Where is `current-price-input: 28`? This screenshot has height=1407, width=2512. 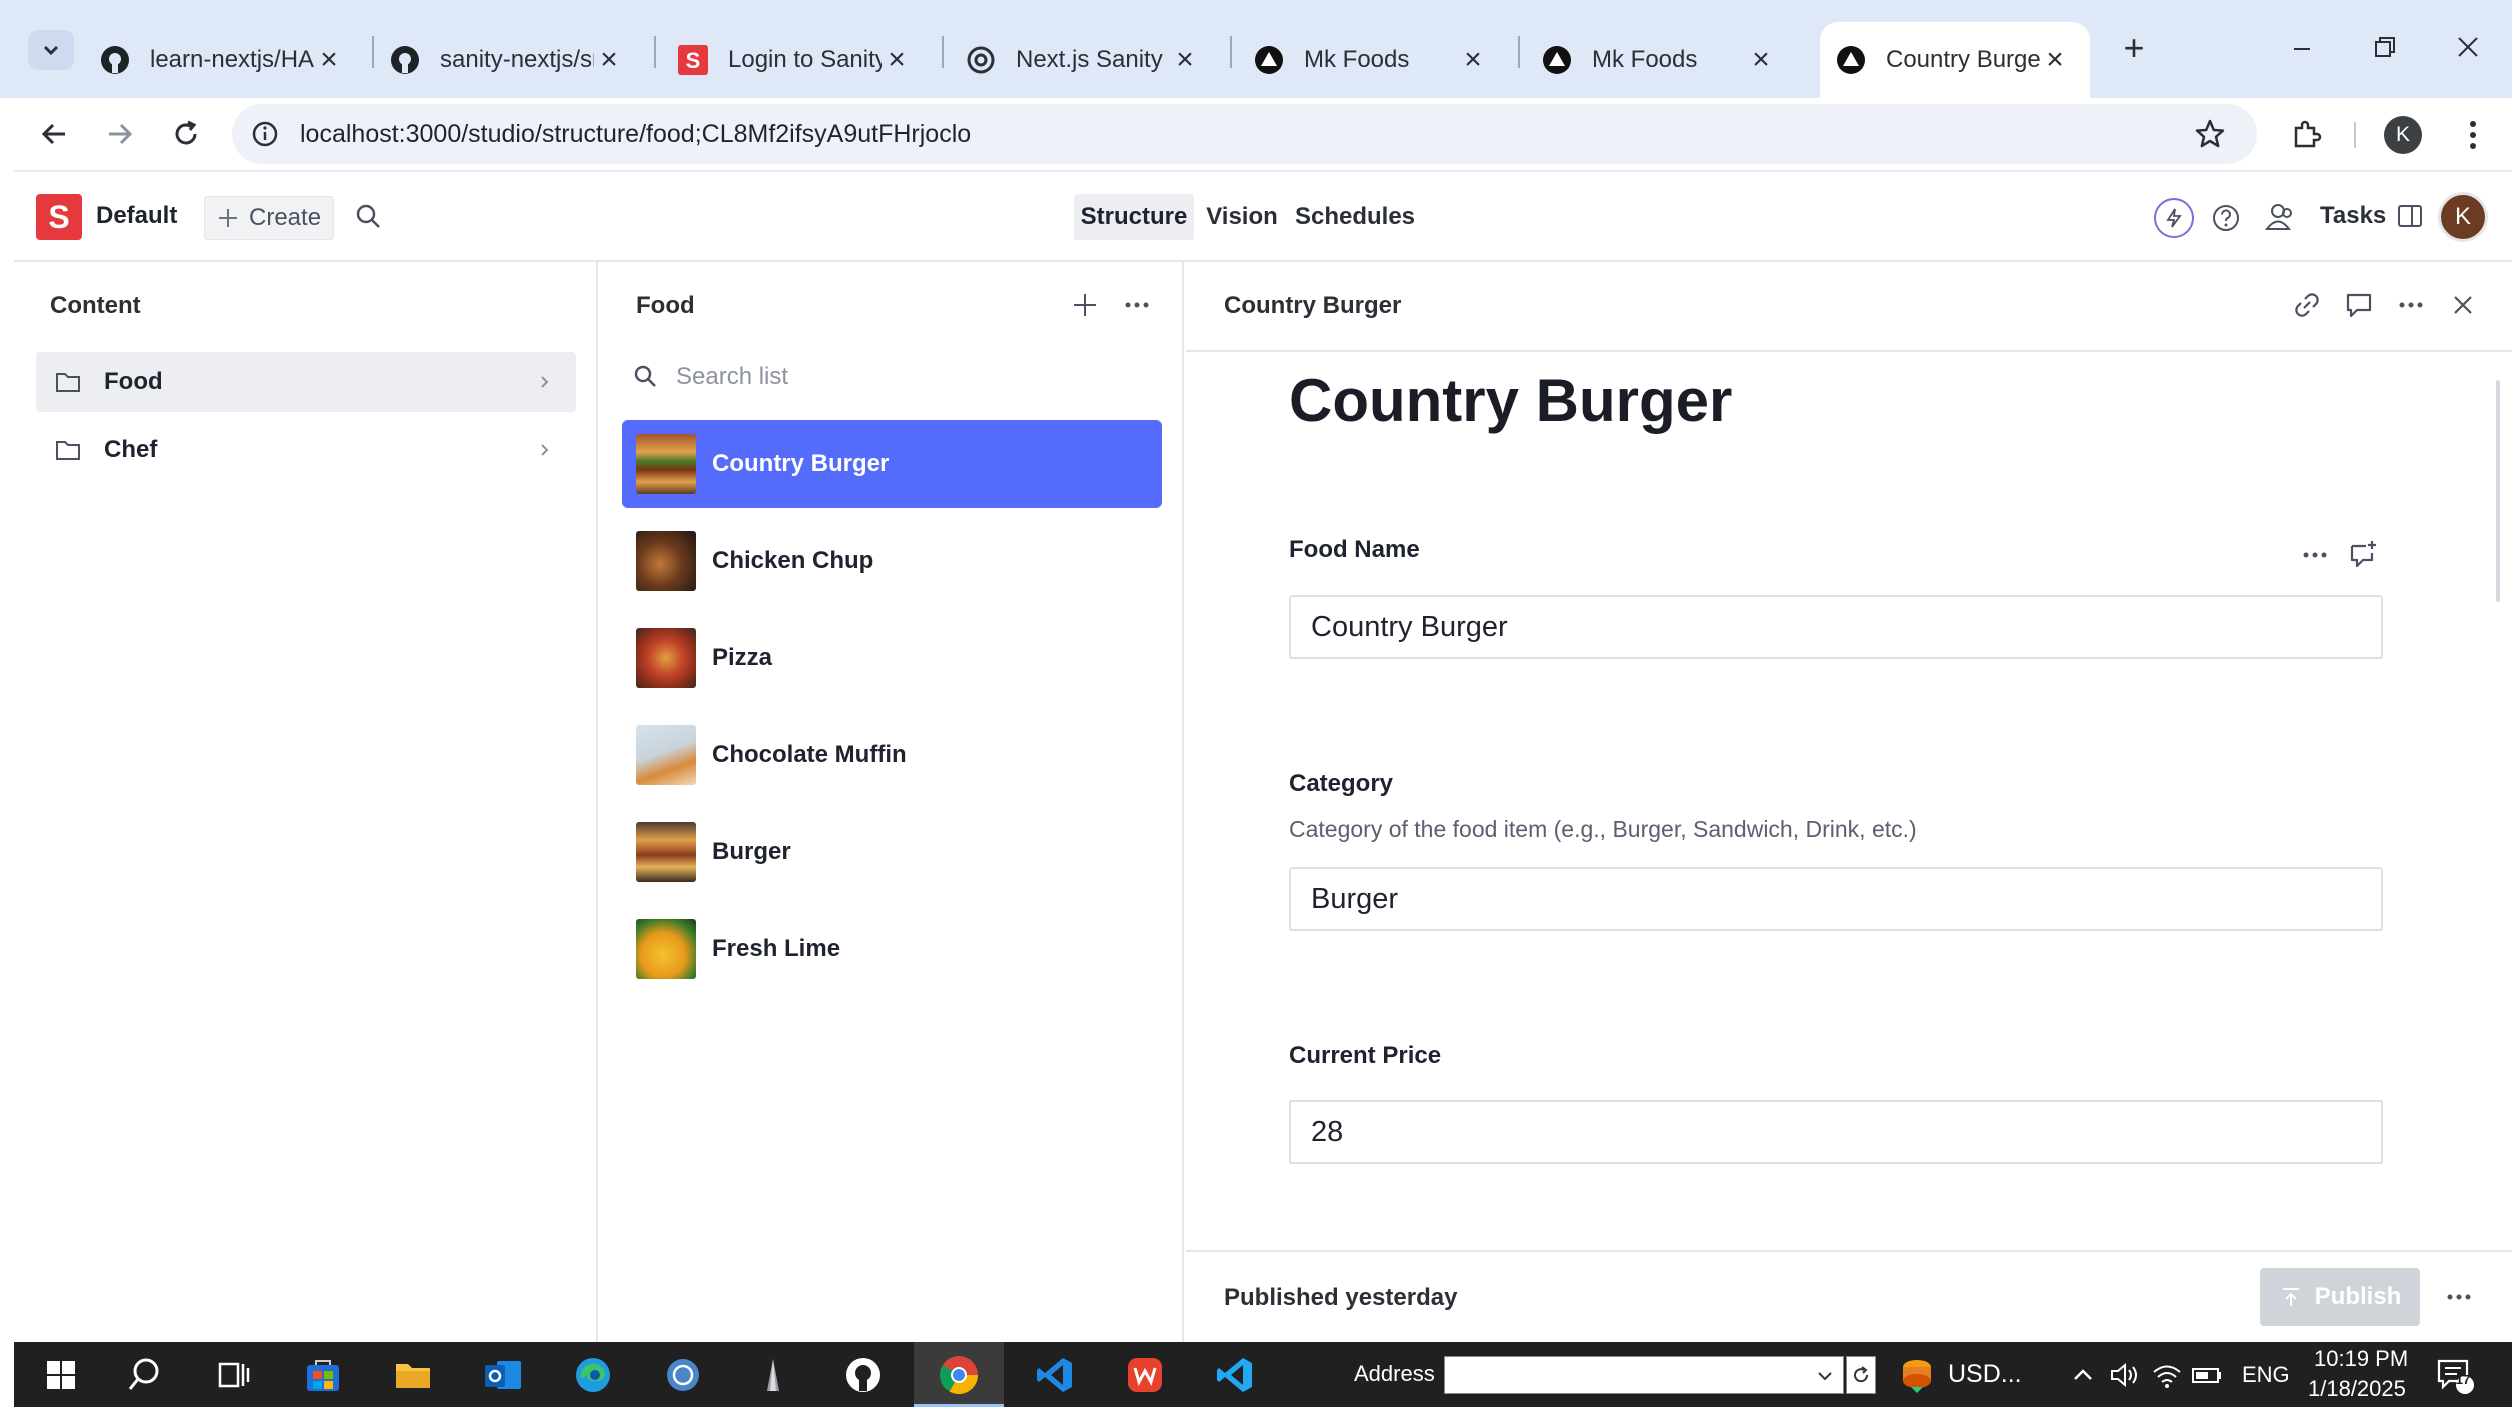
current-price-input: 28 is located at coordinates (1836, 1132).